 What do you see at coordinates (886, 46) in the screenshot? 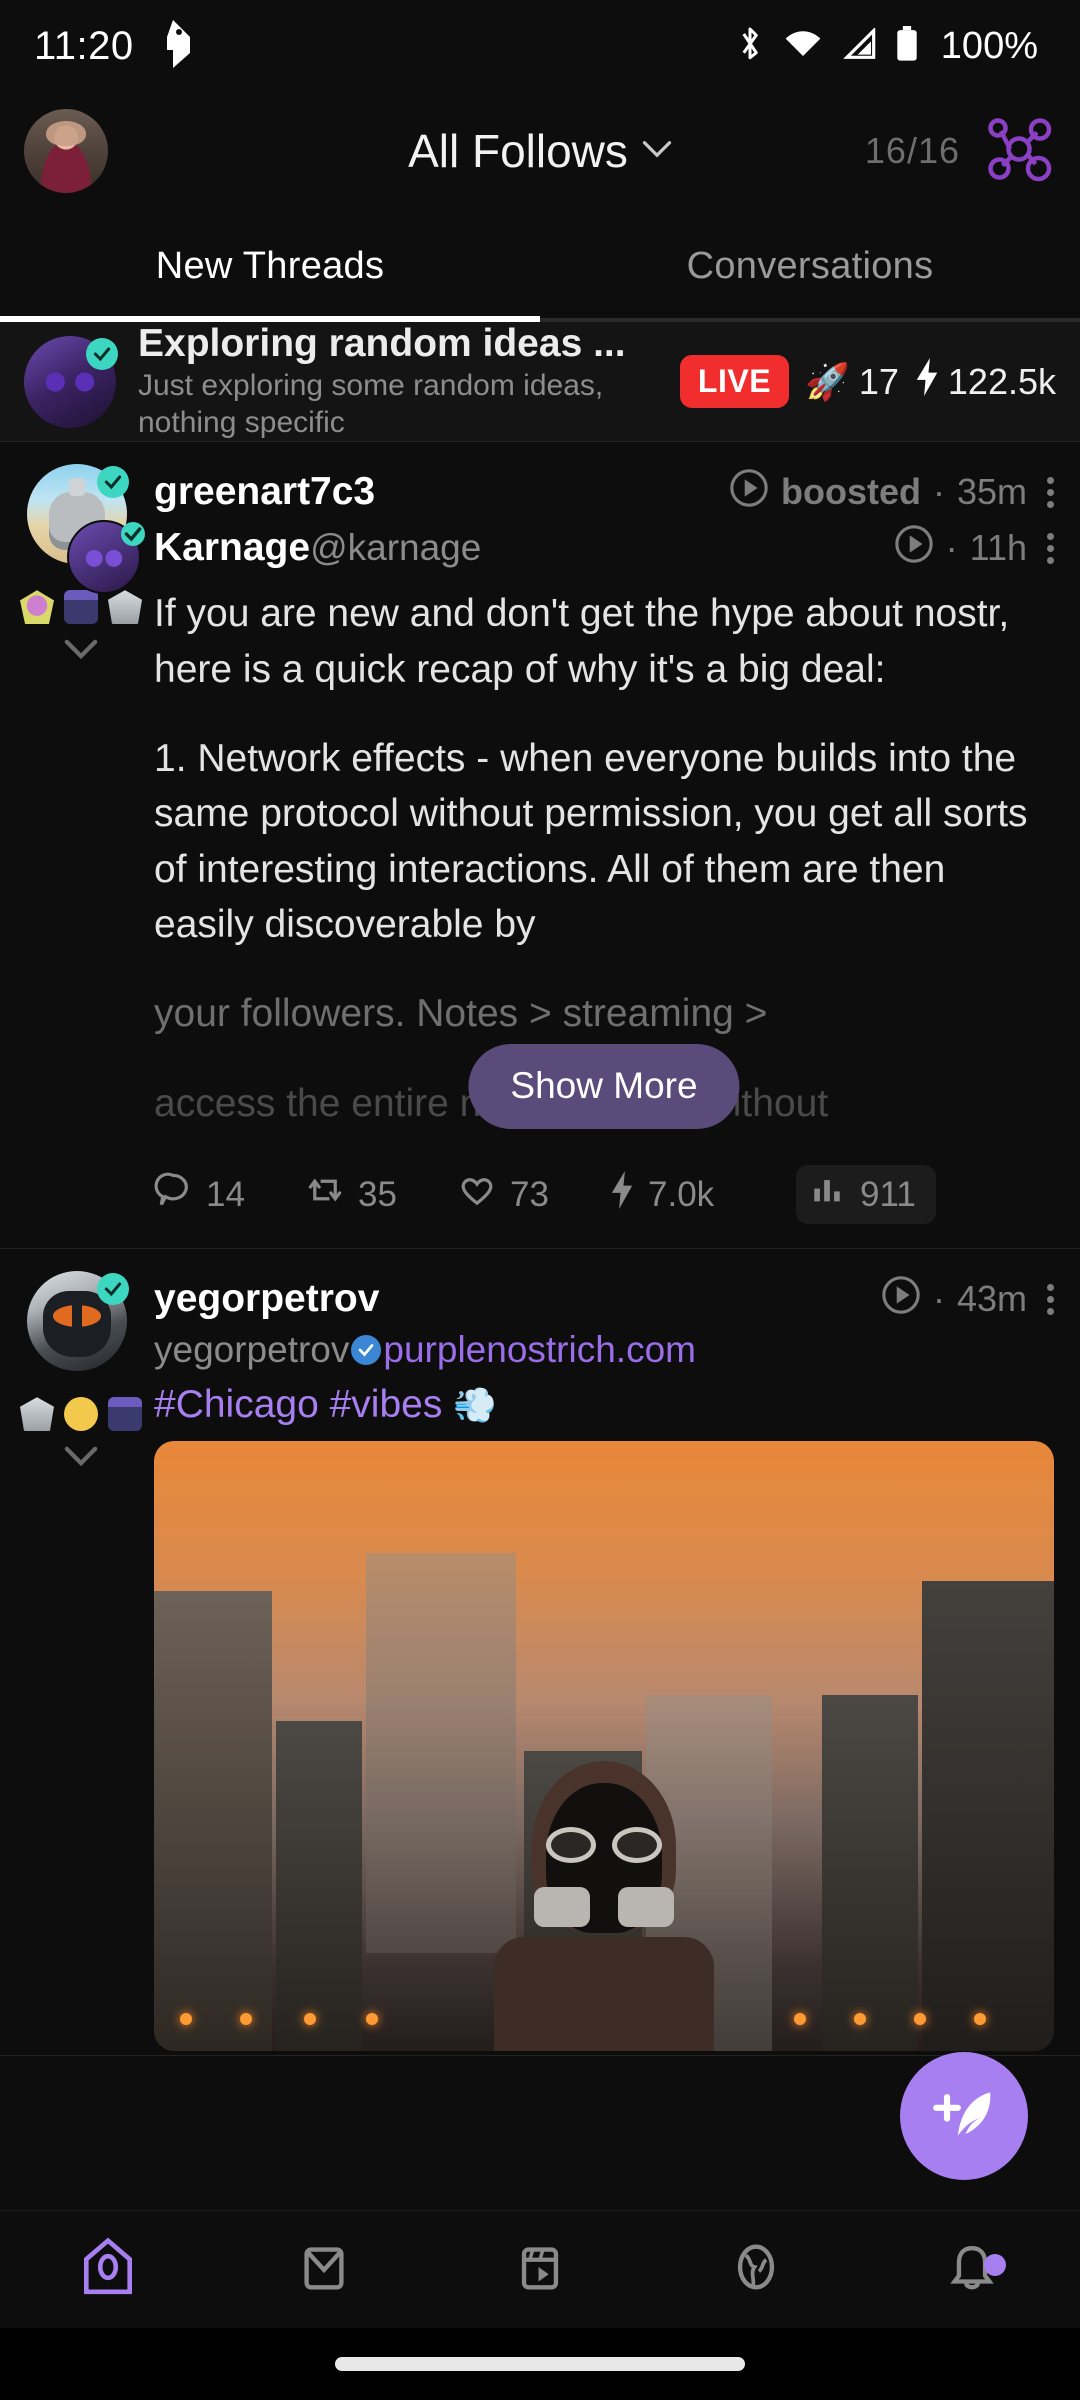
I see `status-bar-right: 100%` at bounding box center [886, 46].